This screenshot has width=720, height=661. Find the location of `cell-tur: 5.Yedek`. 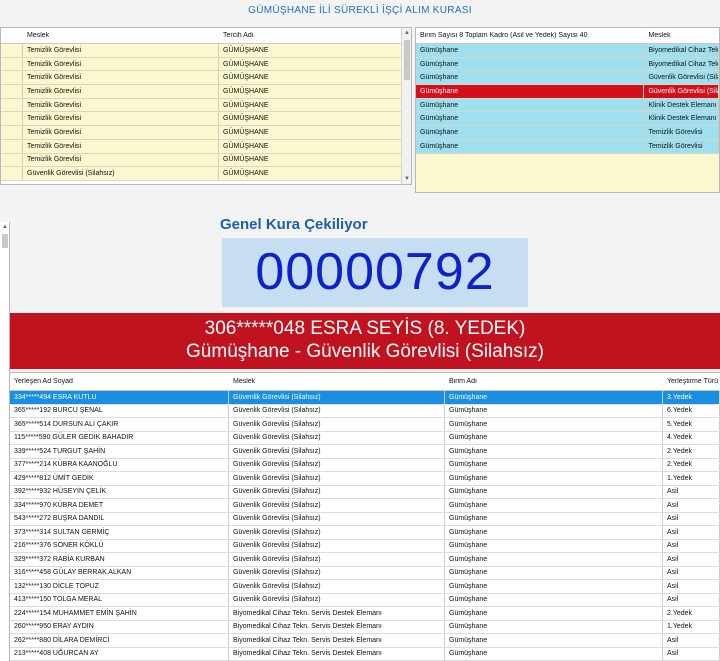

cell-tur: 5.Yedek is located at coordinates (691, 424).